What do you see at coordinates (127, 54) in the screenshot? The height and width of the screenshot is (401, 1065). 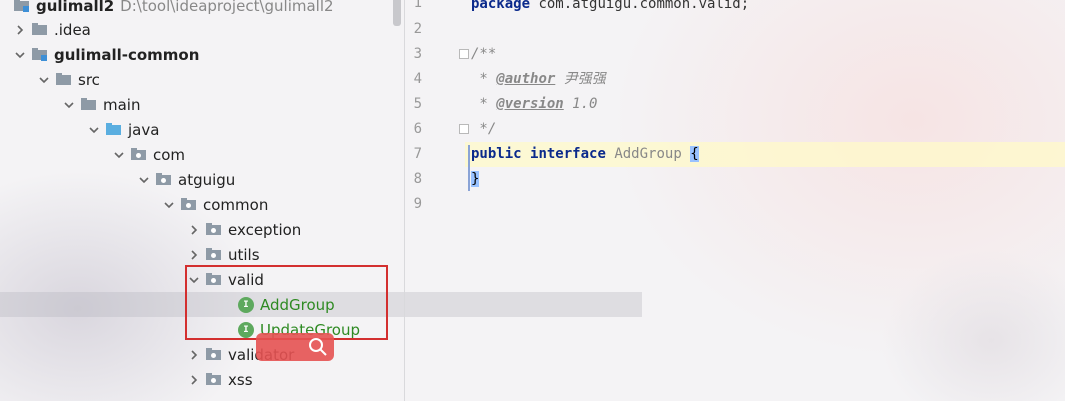 I see `tree-item-label: gulimall-common` at bounding box center [127, 54].